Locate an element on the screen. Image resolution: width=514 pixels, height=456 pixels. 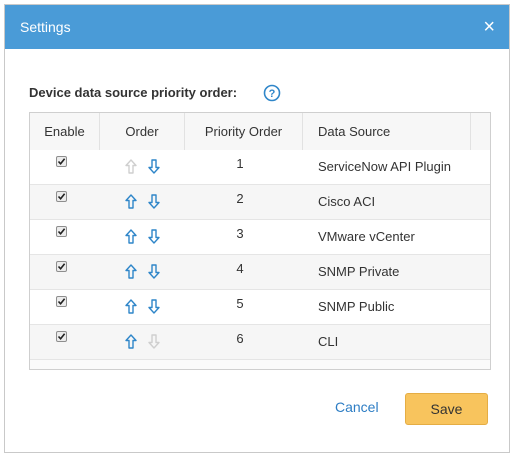
help-circle-icon: ? is located at coordinates (272, 93).